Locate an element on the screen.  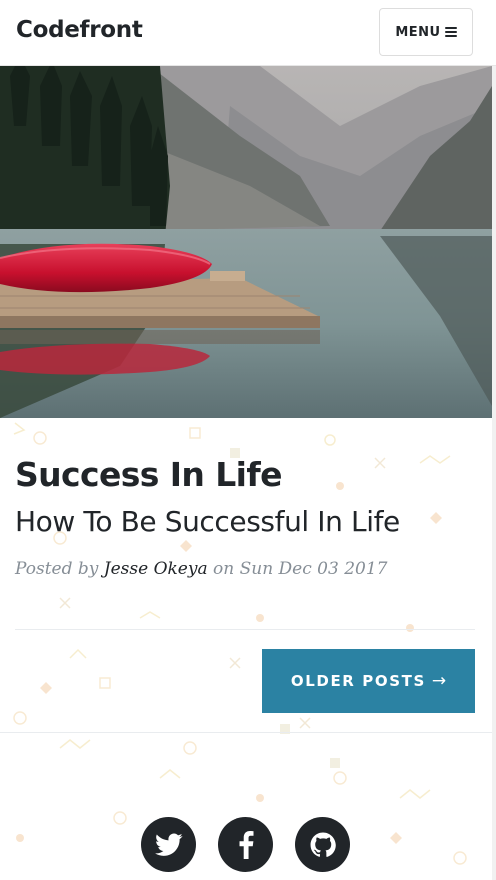
menu-label: MENU is located at coordinates (418, 32).